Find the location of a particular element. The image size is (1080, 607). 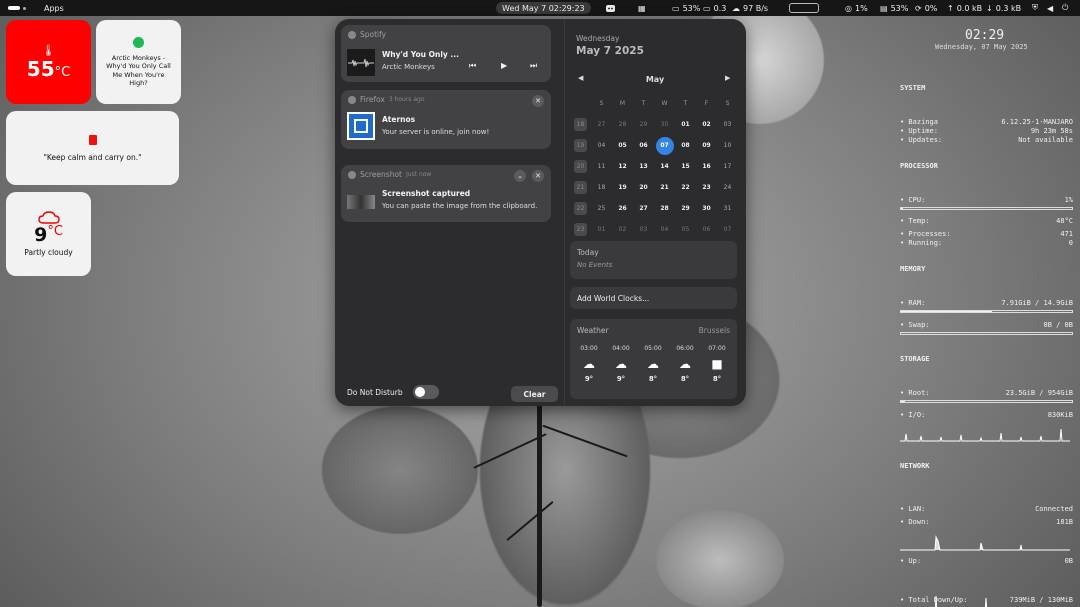

calendar-day: 11 is located at coordinates (601, 166).